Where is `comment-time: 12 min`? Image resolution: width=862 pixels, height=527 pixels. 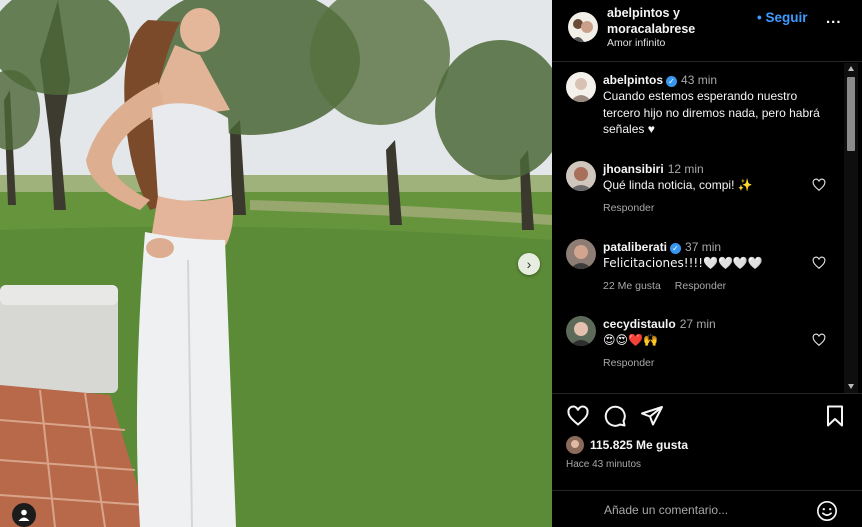 comment-time: 12 min is located at coordinates (685, 169).